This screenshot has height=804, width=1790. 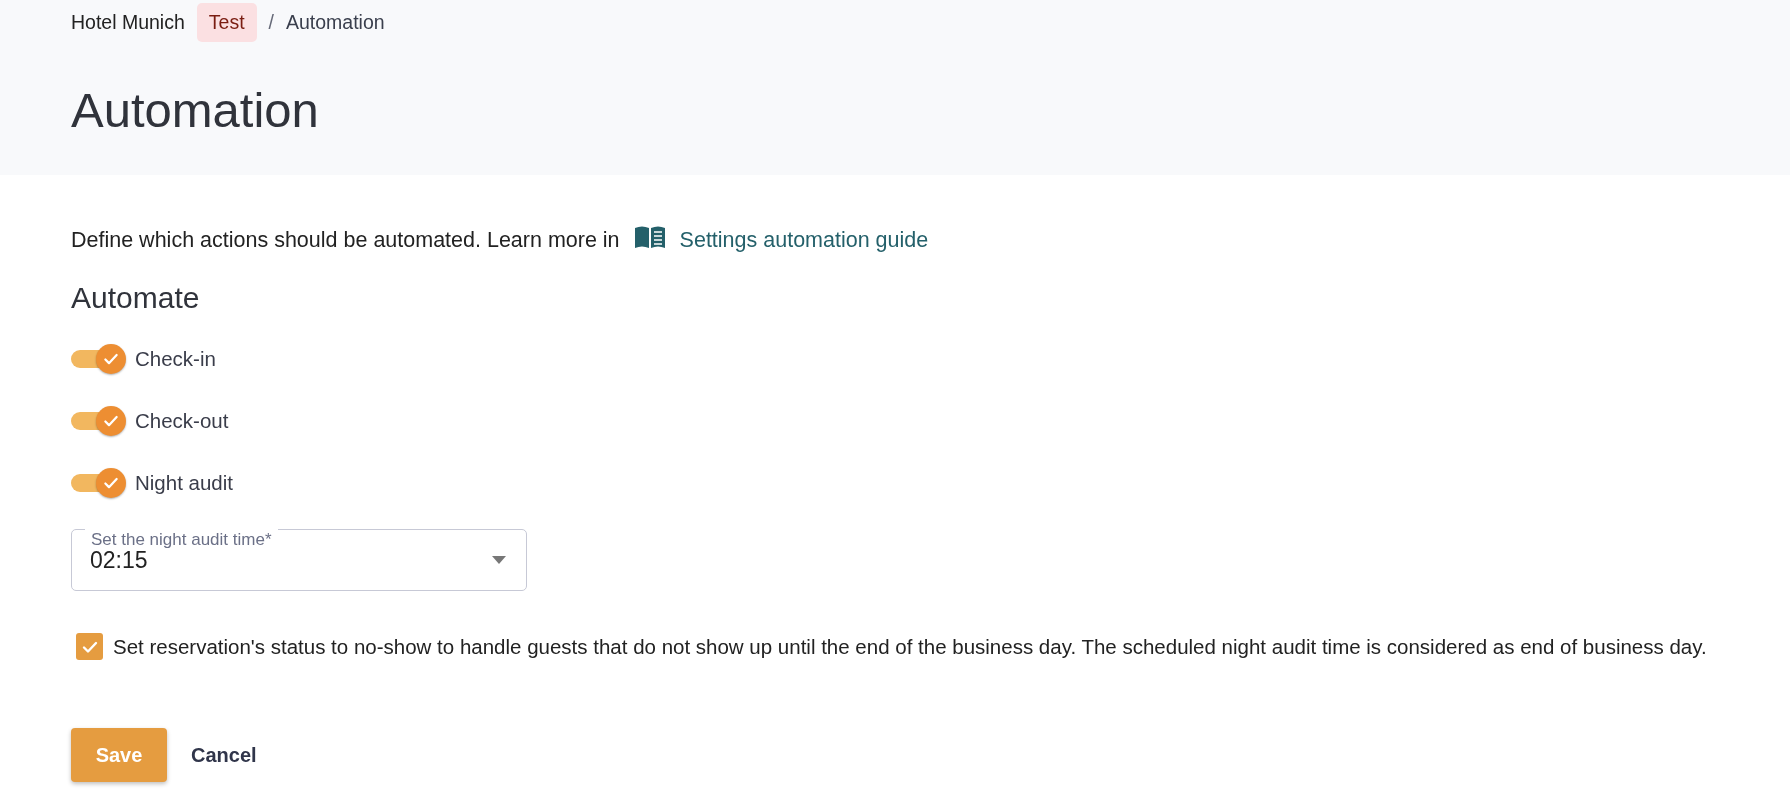 What do you see at coordinates (195, 110) in the screenshot?
I see `page-title: Automation` at bounding box center [195, 110].